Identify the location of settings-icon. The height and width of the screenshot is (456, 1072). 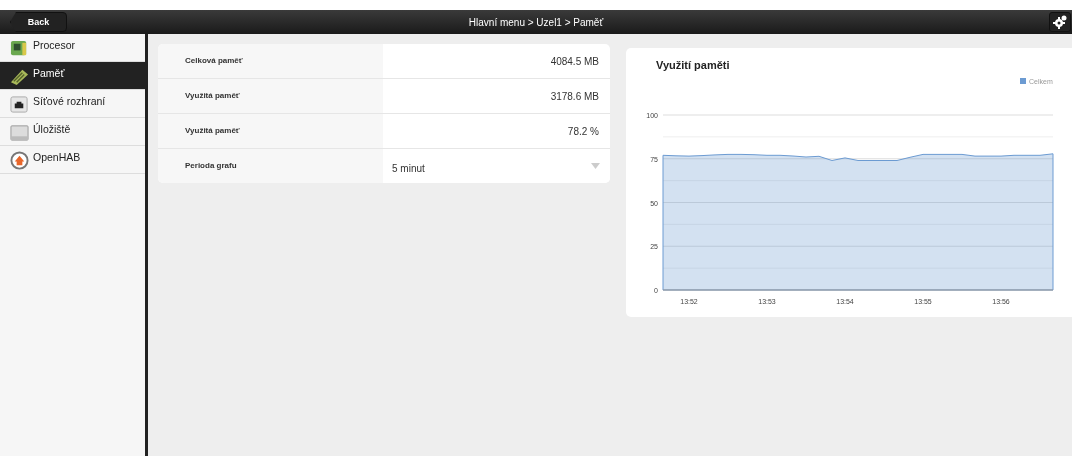
(1060, 22).